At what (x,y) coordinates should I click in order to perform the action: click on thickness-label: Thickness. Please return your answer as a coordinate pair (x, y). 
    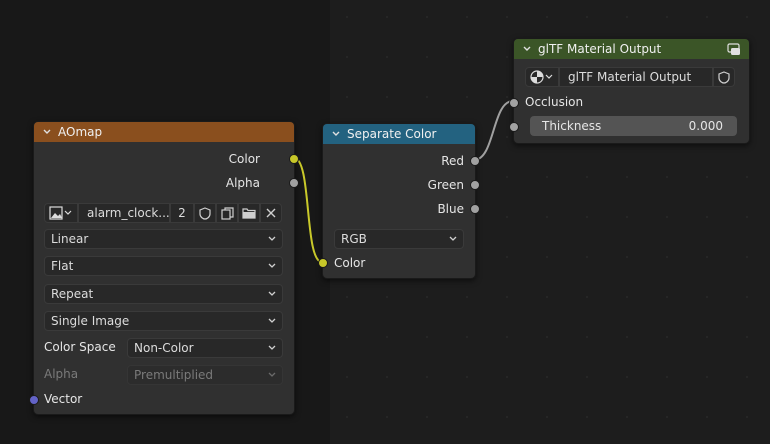
    Looking at the image, I should click on (572, 126).